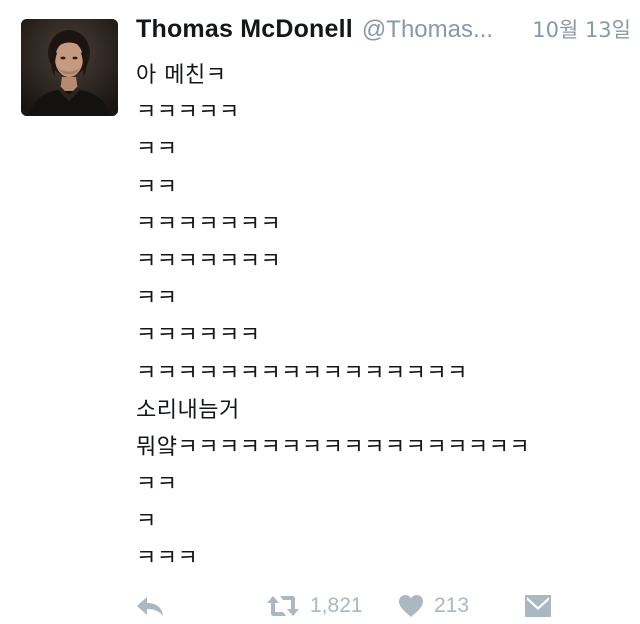 The width and height of the screenshot is (640, 624). I want to click on tweet-actions: 1,821 213, so click(383, 606).